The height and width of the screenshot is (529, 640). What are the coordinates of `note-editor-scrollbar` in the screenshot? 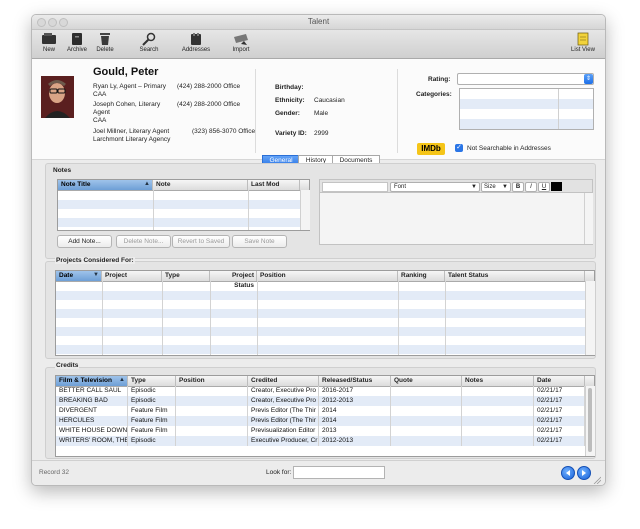 It's located at (588, 218).